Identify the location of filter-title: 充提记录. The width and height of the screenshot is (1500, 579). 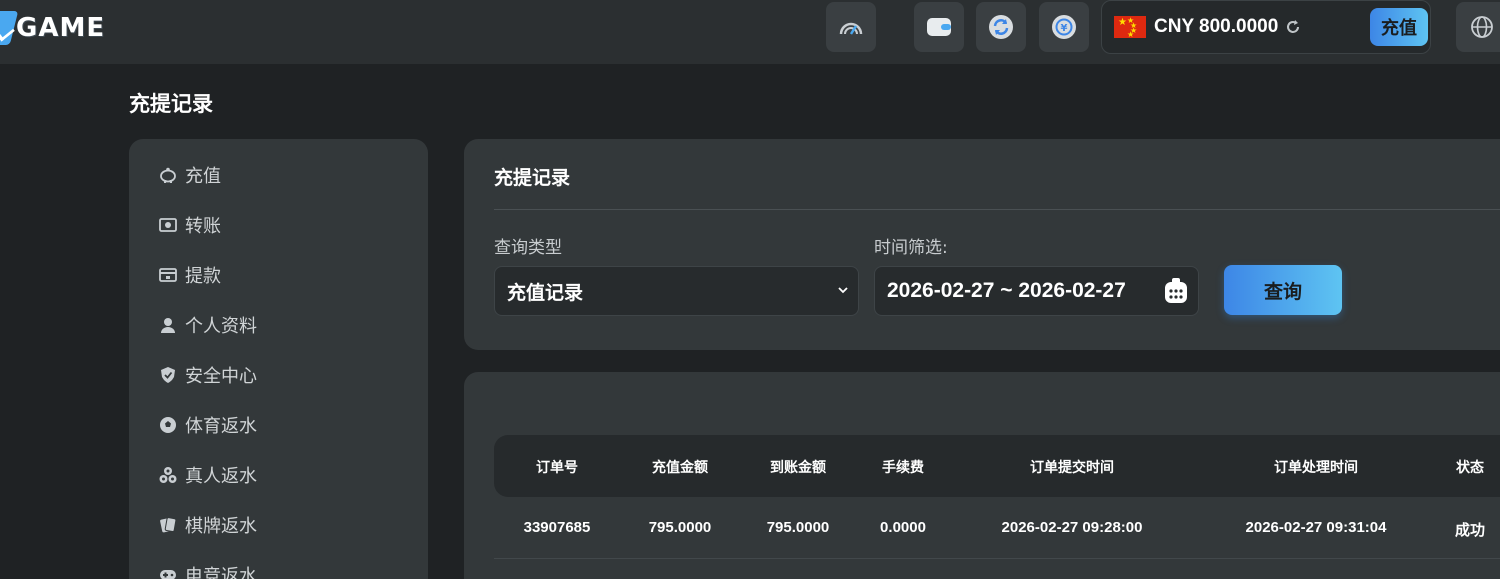
(532, 178).